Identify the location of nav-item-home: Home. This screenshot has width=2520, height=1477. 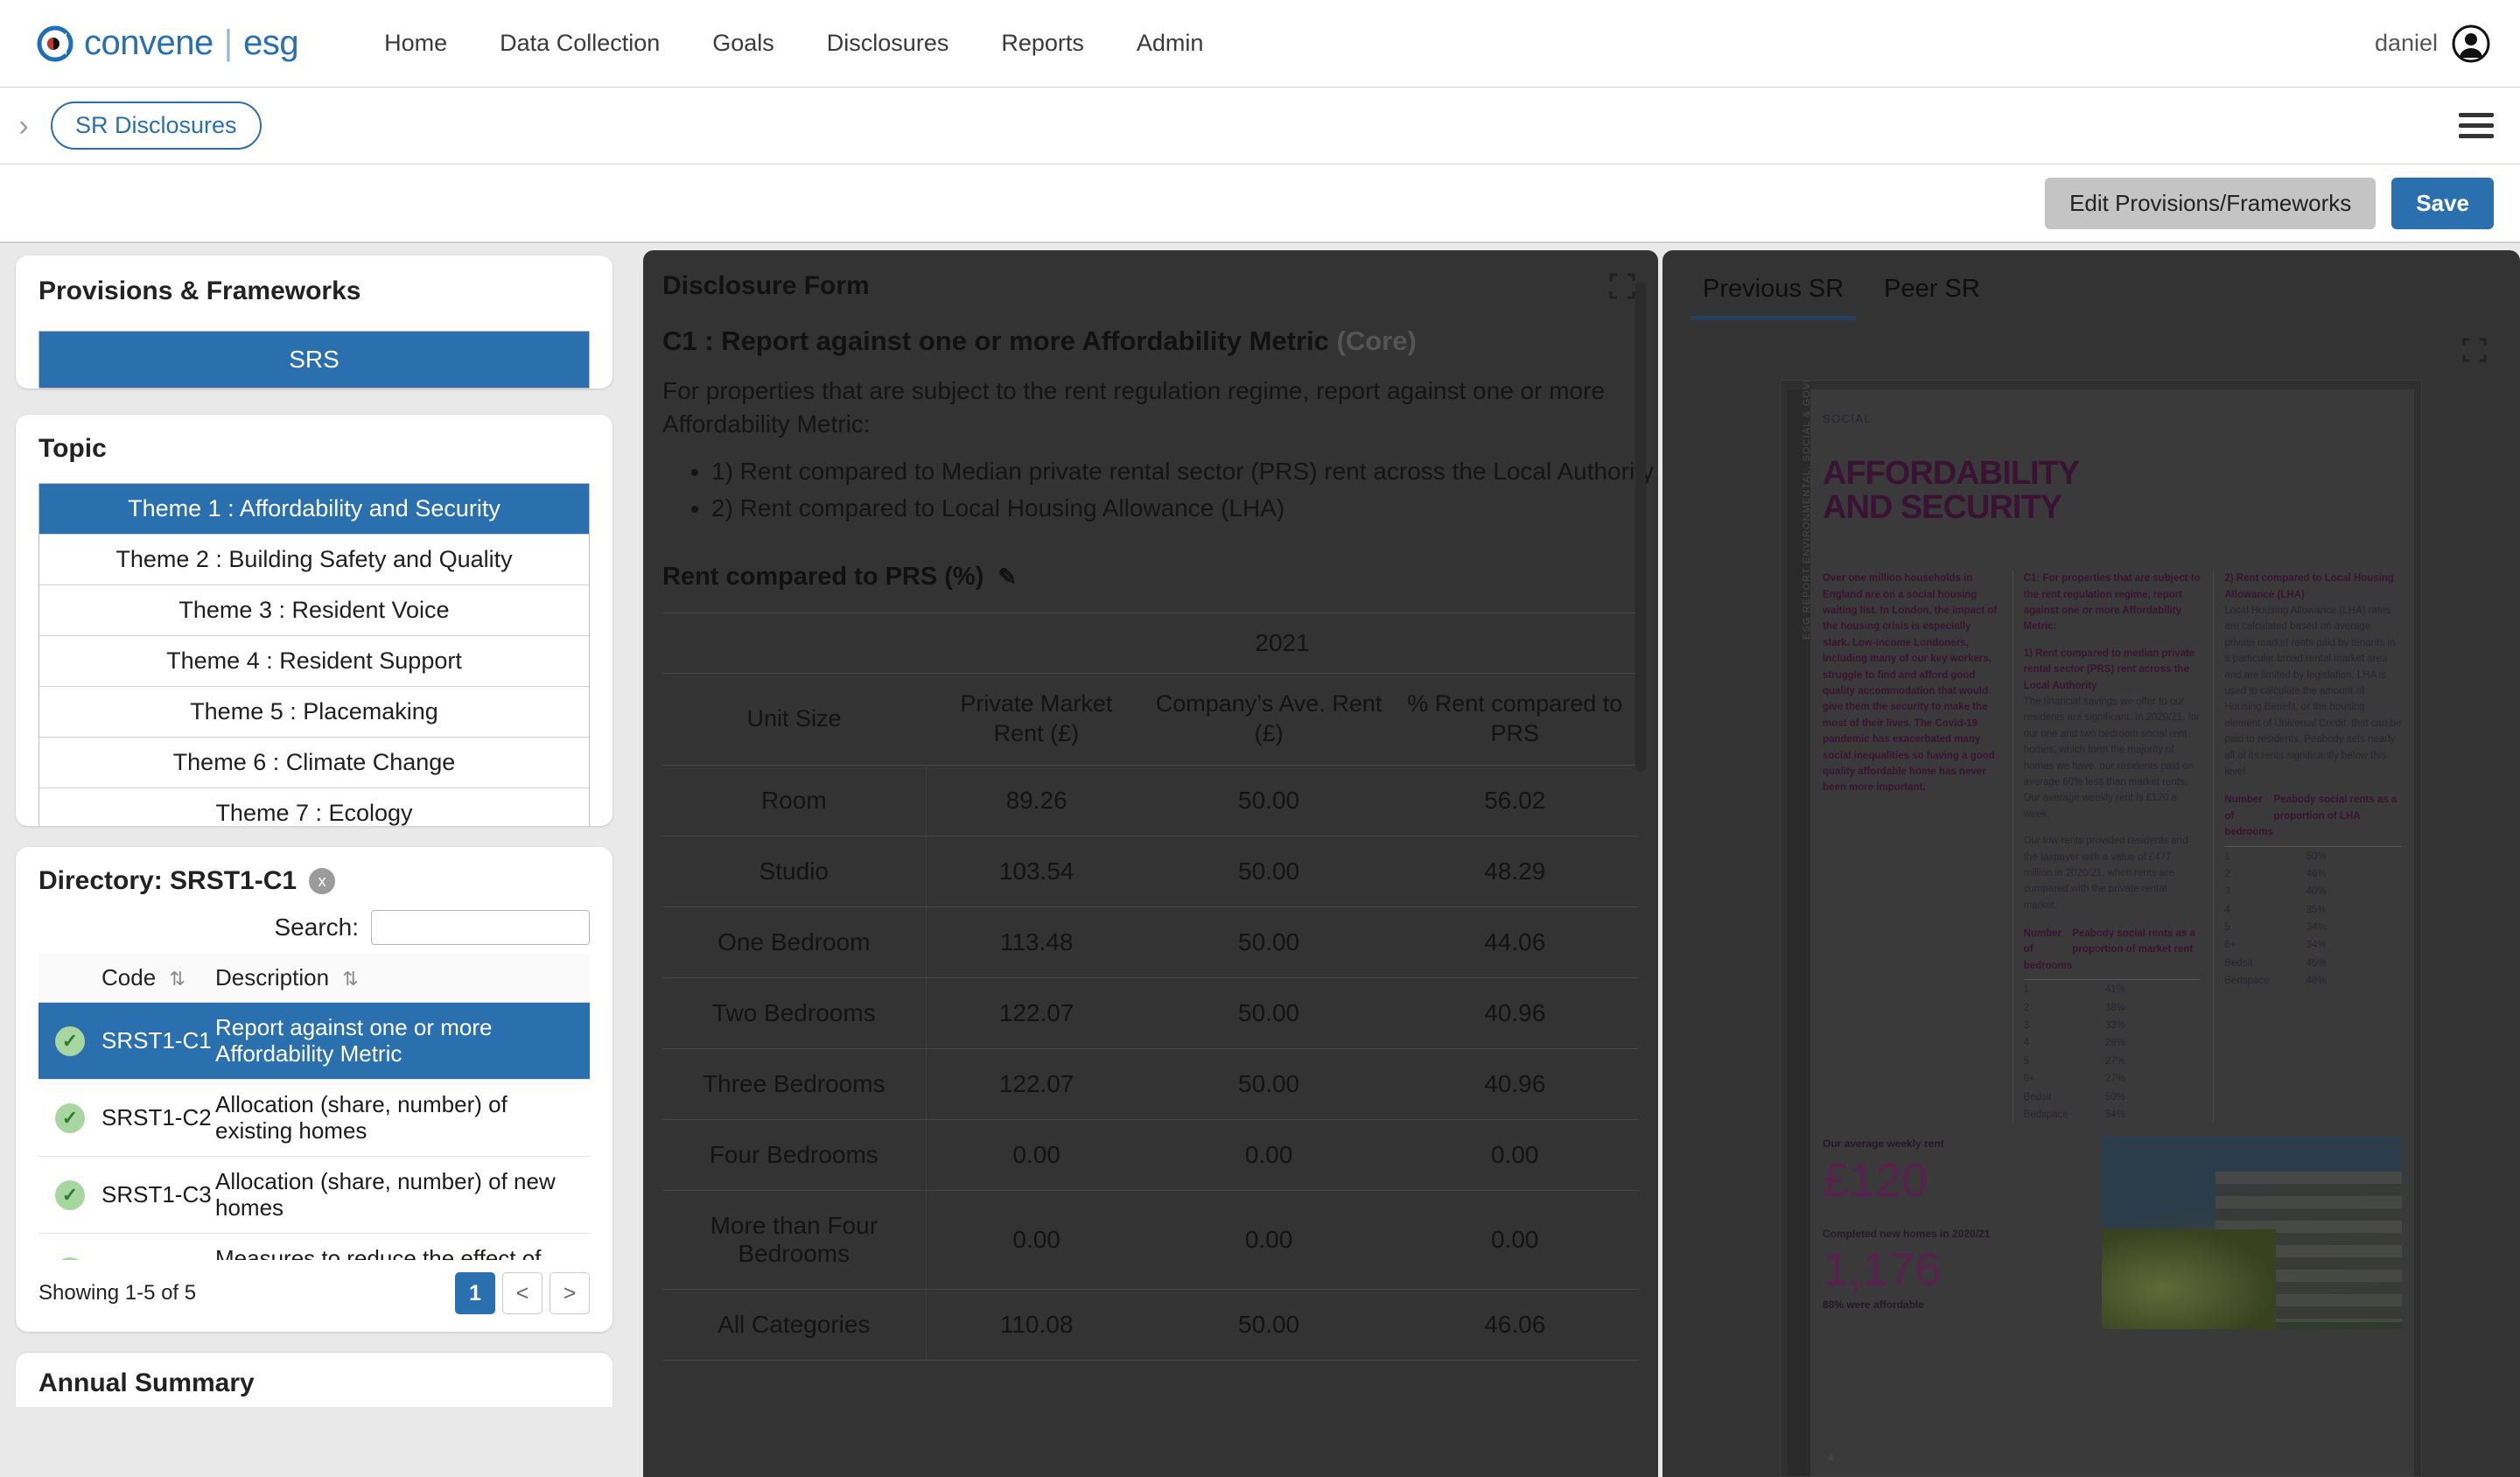
(415, 43).